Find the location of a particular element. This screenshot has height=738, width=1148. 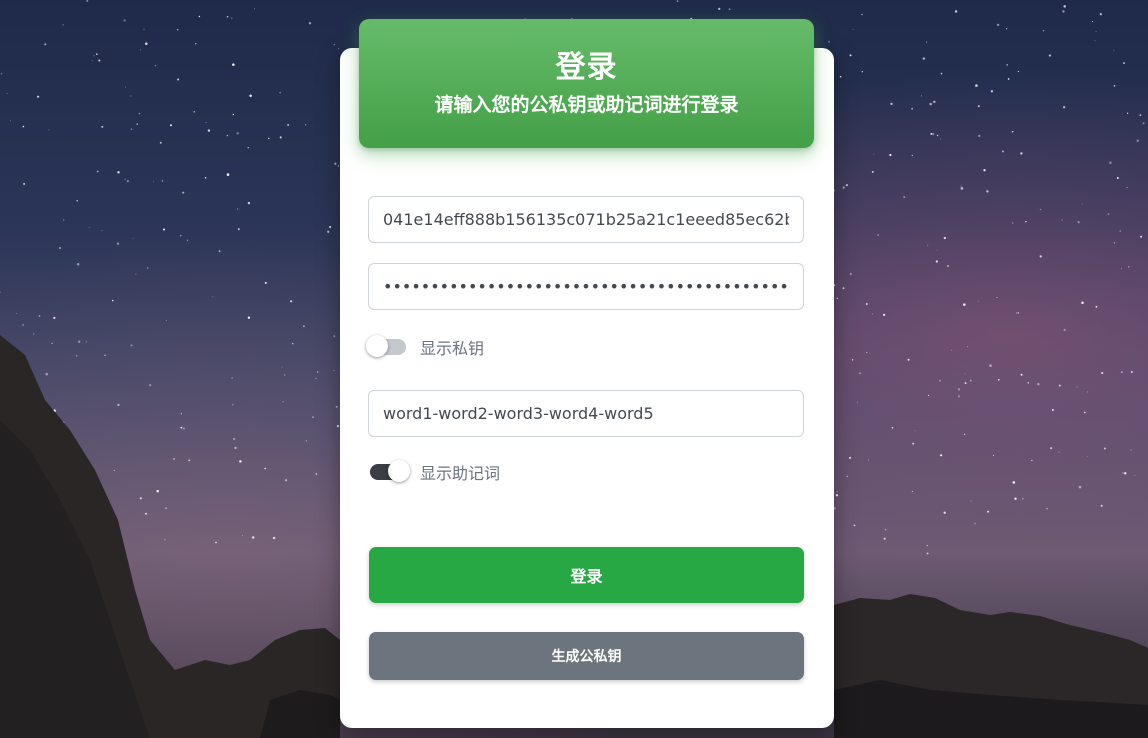

show-private-key-row: 显示私钥 is located at coordinates (425, 347).